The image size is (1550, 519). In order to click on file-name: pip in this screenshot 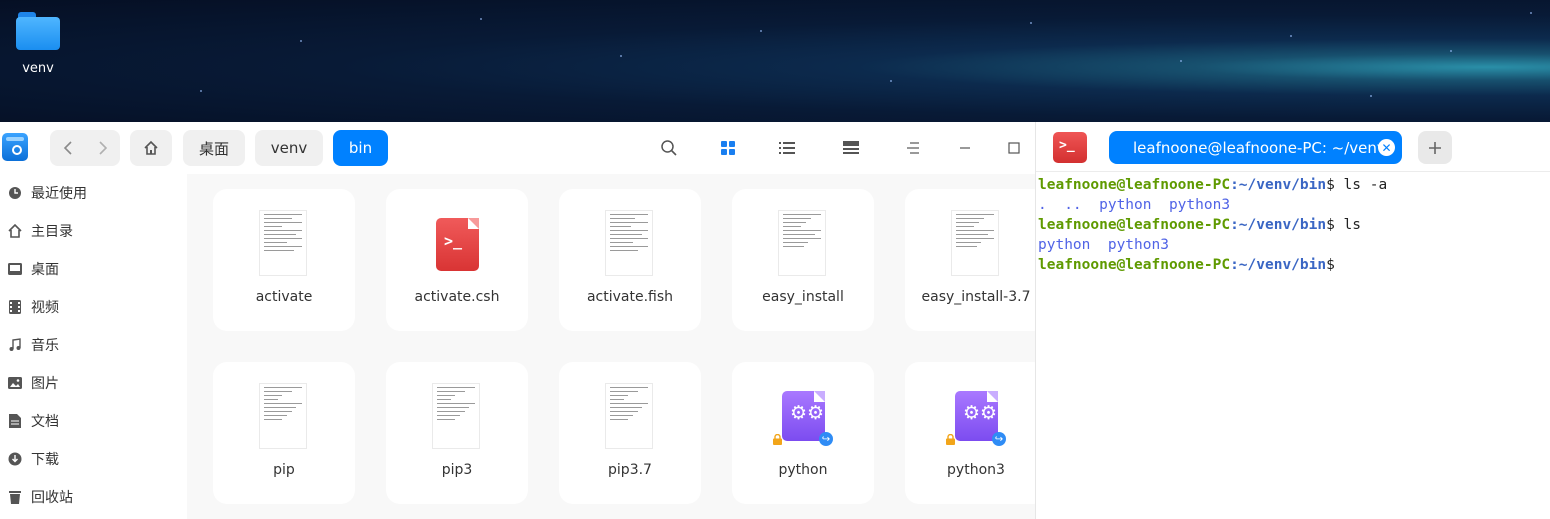, I will do `click(284, 470)`.